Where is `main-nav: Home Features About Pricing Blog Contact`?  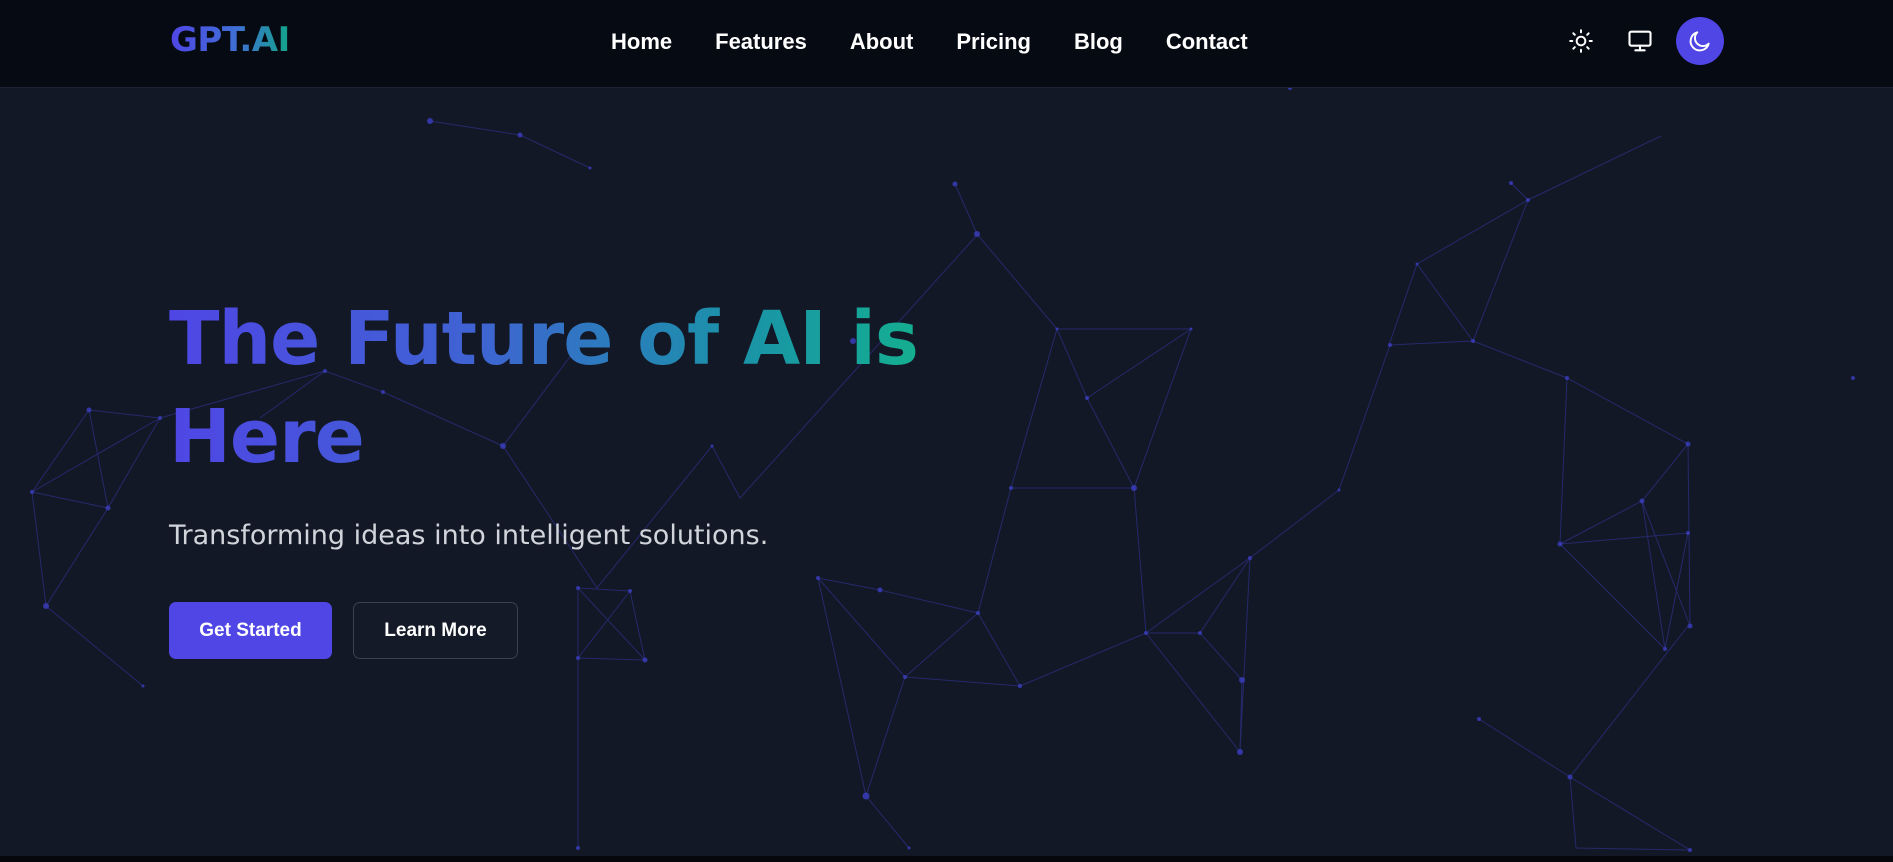 main-nav: Home Features About Pricing Blog Contact is located at coordinates (929, 42).